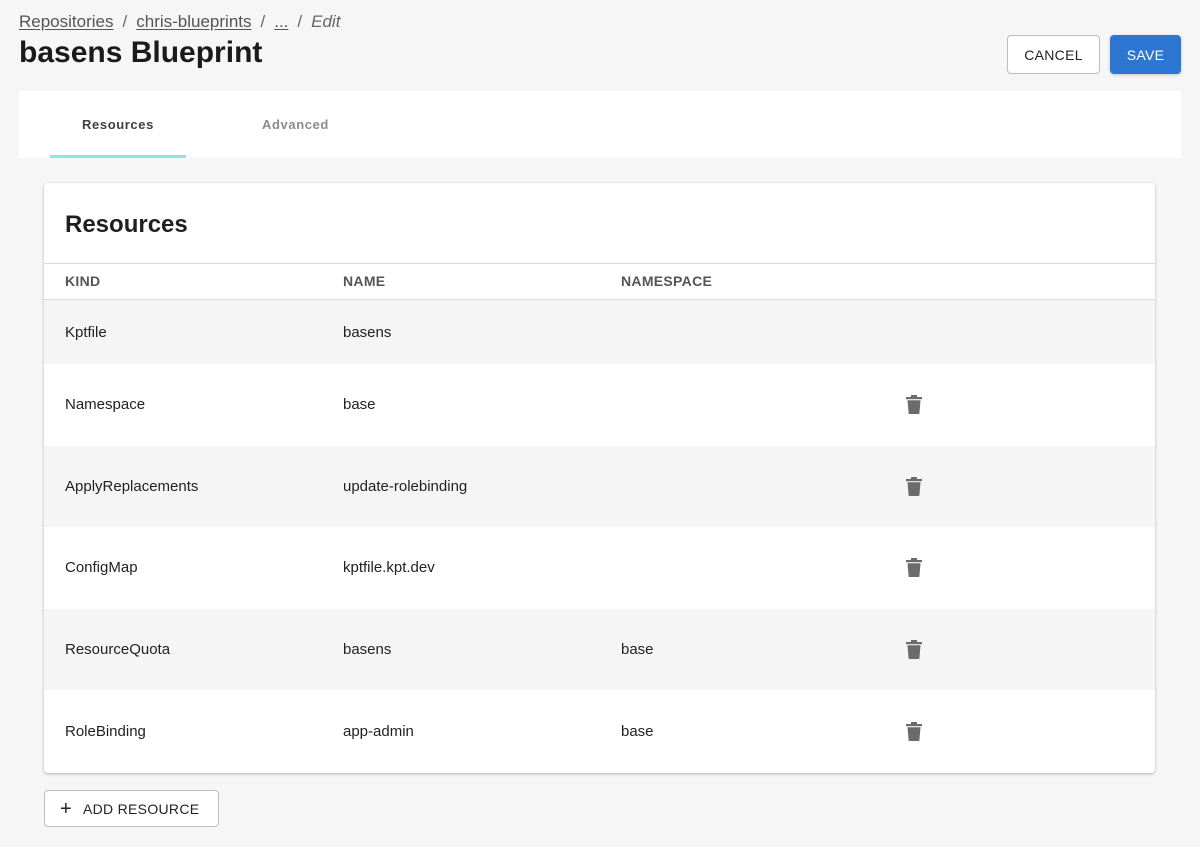  Describe the element at coordinates (599, 332) in the screenshot. I see `table-row: Kptfile basens` at that location.